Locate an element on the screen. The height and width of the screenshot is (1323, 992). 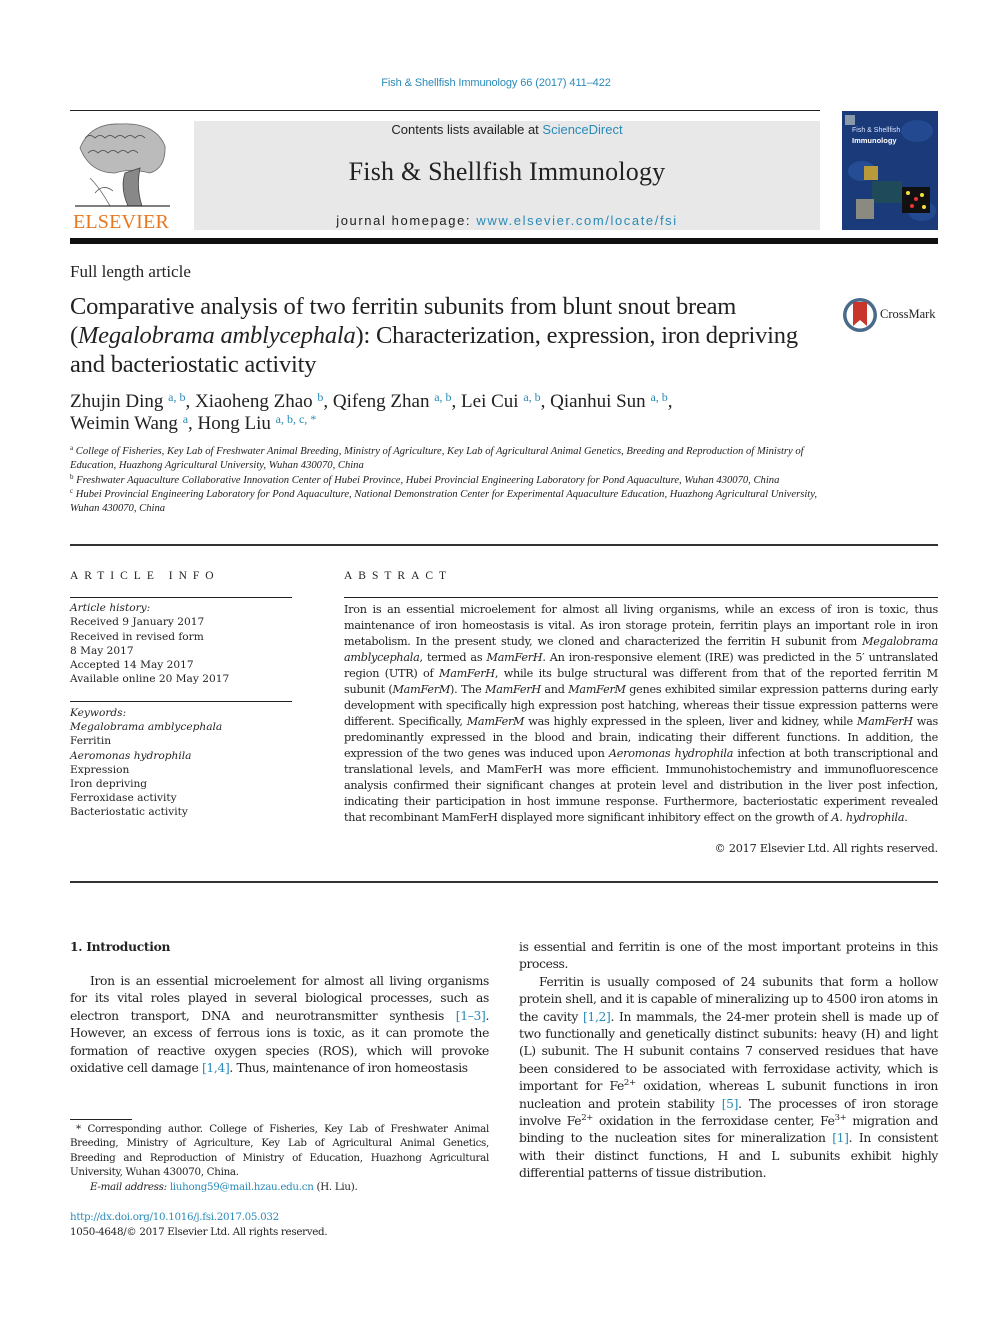
history-item: Accepted 14 May 2017 is located at coordinates (132, 665).